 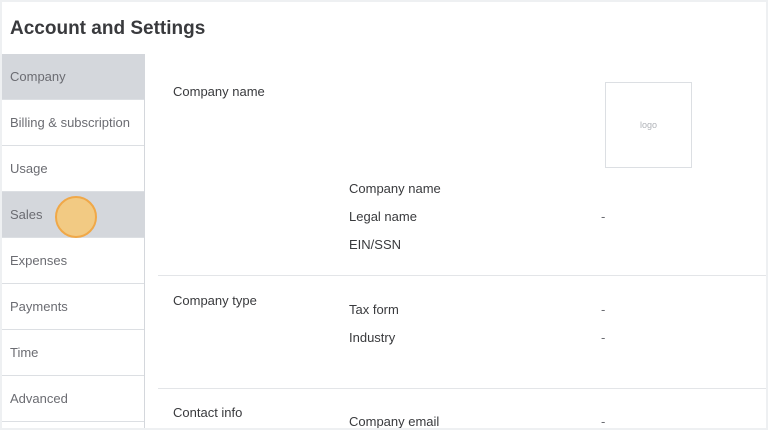 I want to click on field-label-legal-name: Legal name, so click(x=383, y=216).